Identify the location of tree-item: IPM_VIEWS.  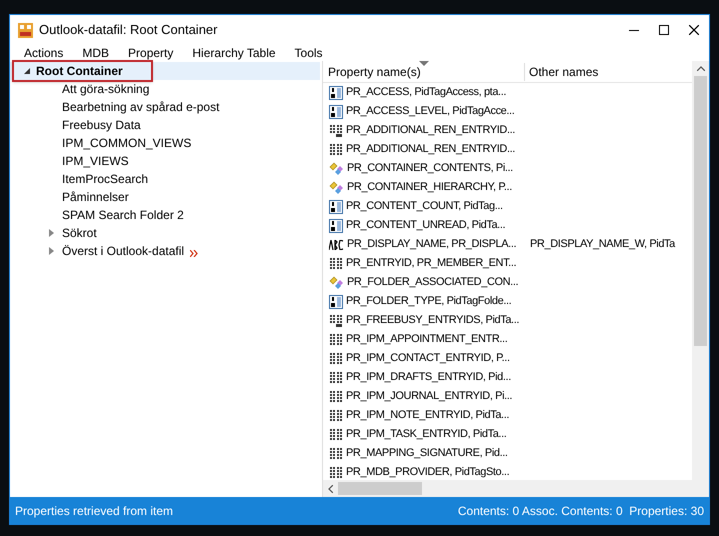
(95, 161).